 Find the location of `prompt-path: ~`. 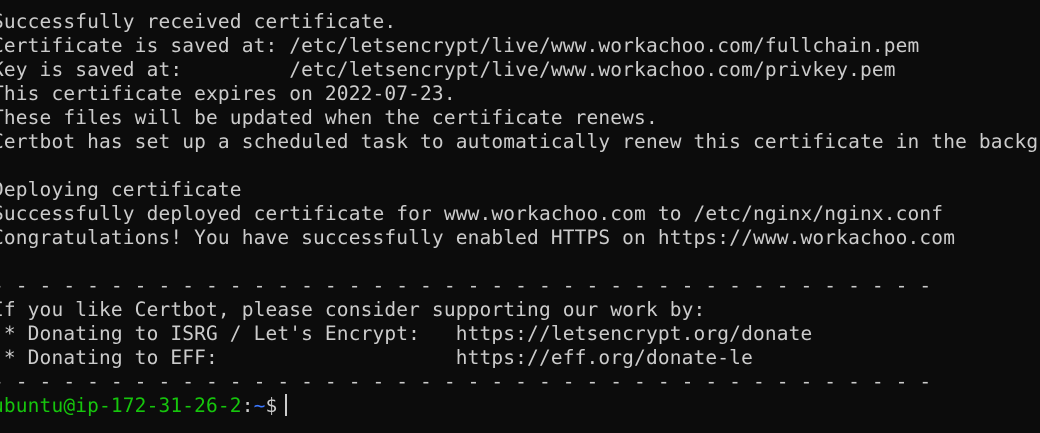

prompt-path: ~ is located at coordinates (259, 405).